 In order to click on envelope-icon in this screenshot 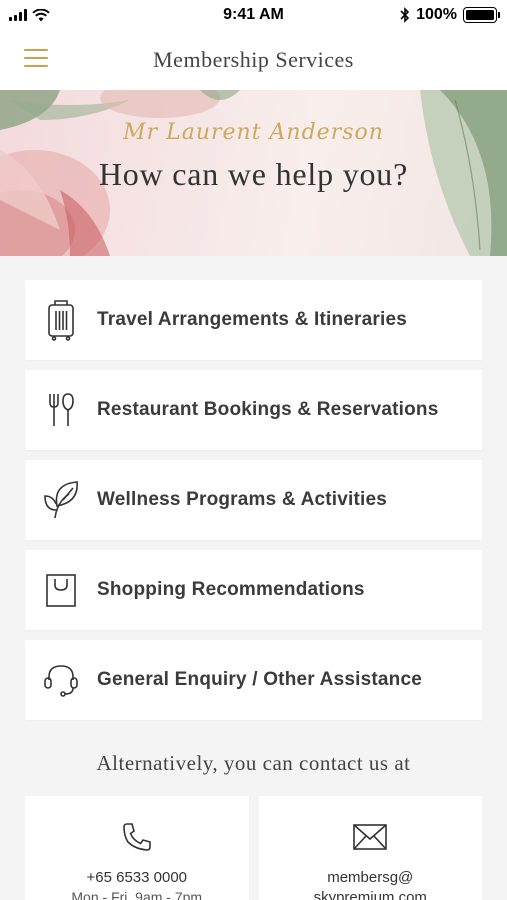, I will do `click(371, 837)`.